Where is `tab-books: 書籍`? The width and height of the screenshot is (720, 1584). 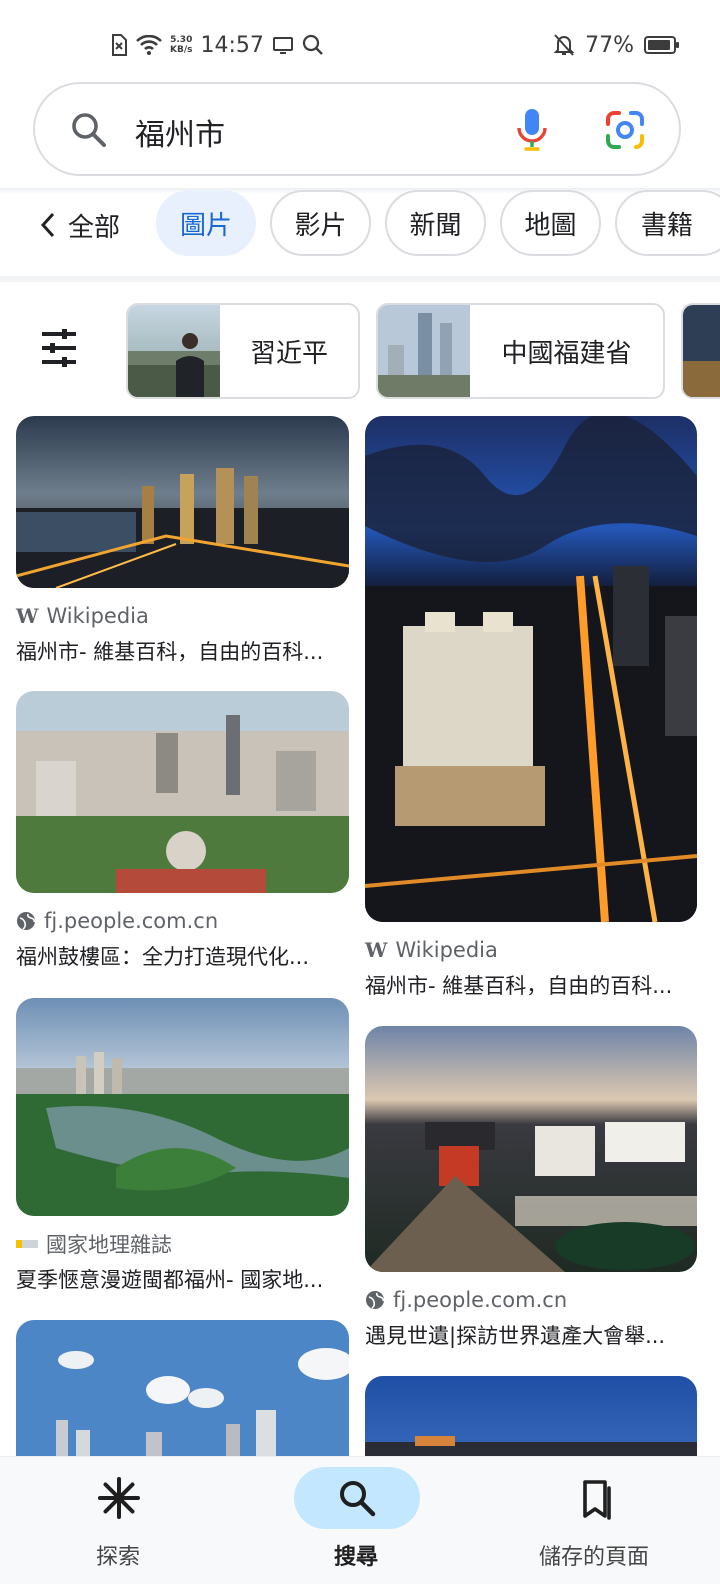 tab-books: 書籍 is located at coordinates (667, 223).